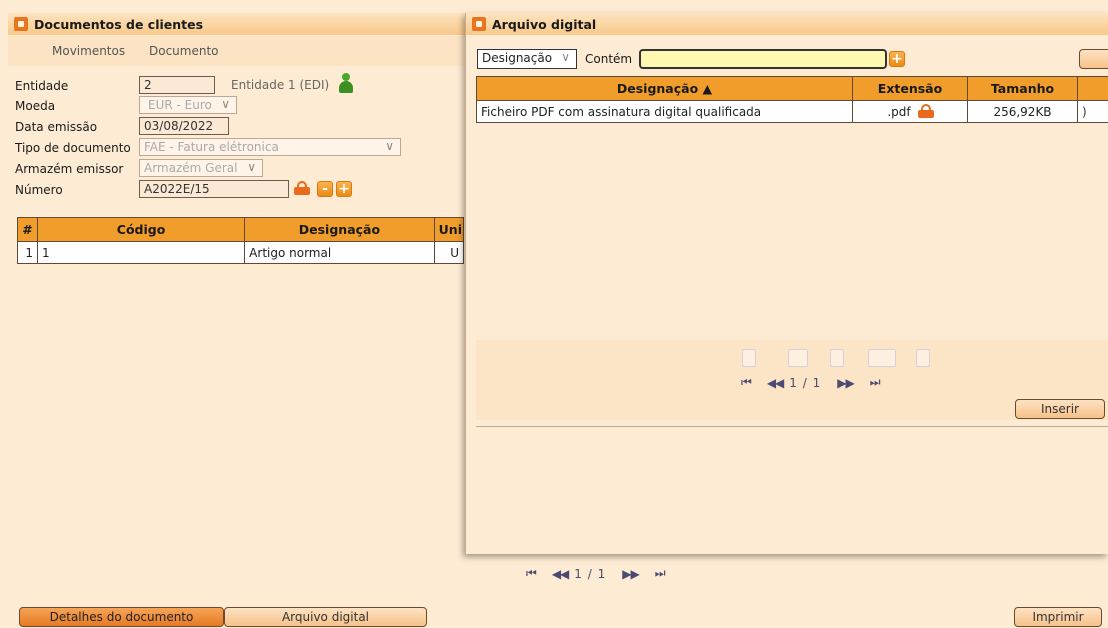 Image resolution: width=1108 pixels, height=628 pixels. Describe the element at coordinates (531, 573) in the screenshot. I see `first-page-icon: ⏮` at that location.